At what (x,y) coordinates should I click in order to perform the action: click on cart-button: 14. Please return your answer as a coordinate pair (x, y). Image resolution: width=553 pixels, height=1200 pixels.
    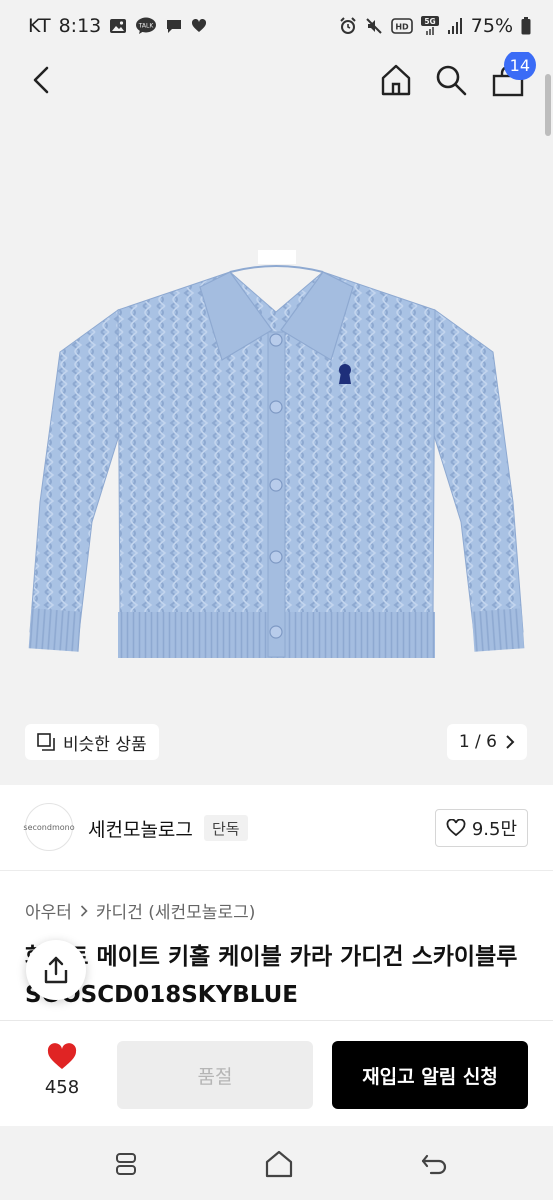
    Looking at the image, I should click on (511, 78).